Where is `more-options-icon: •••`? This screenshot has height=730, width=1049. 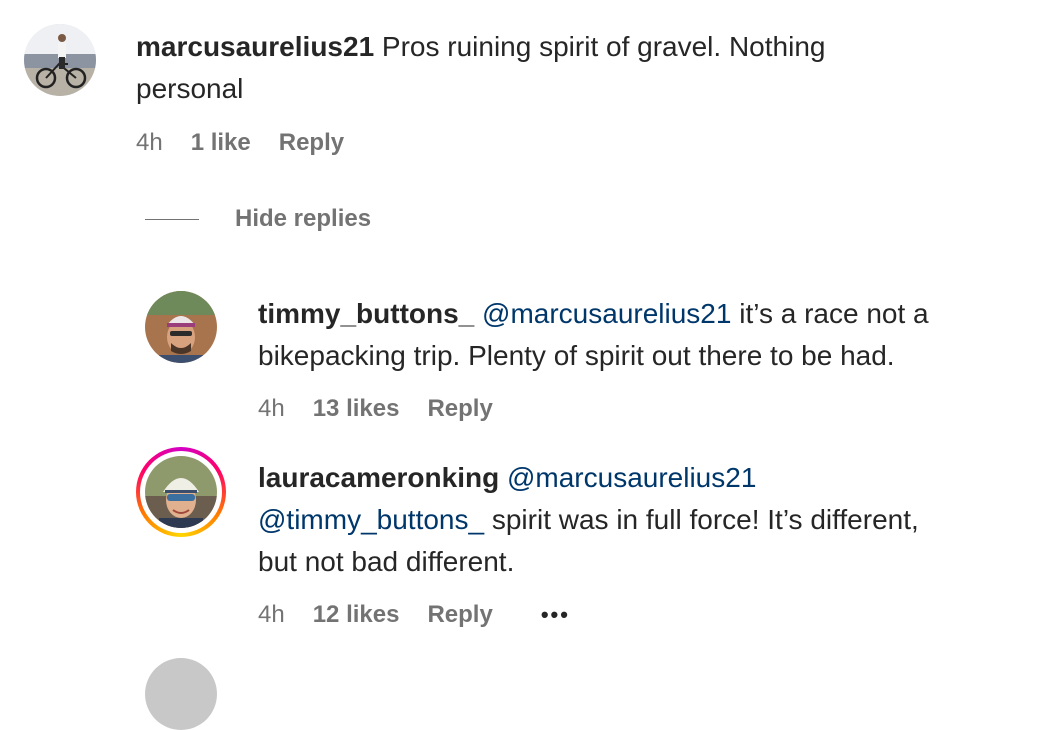
more-options-icon: ••• is located at coordinates (555, 615).